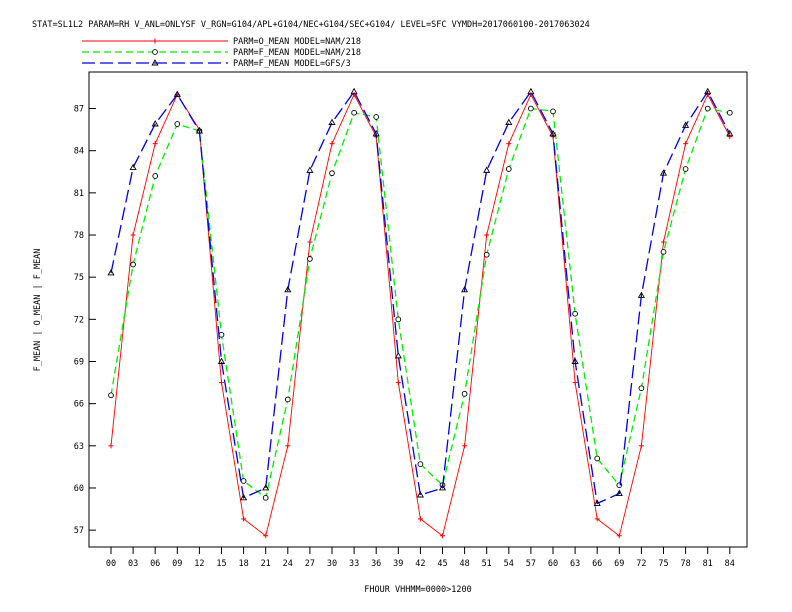 This screenshot has width=792, height=612. Describe the element at coordinates (597, 564) in the screenshot. I see `x-tick-label: 66` at that location.